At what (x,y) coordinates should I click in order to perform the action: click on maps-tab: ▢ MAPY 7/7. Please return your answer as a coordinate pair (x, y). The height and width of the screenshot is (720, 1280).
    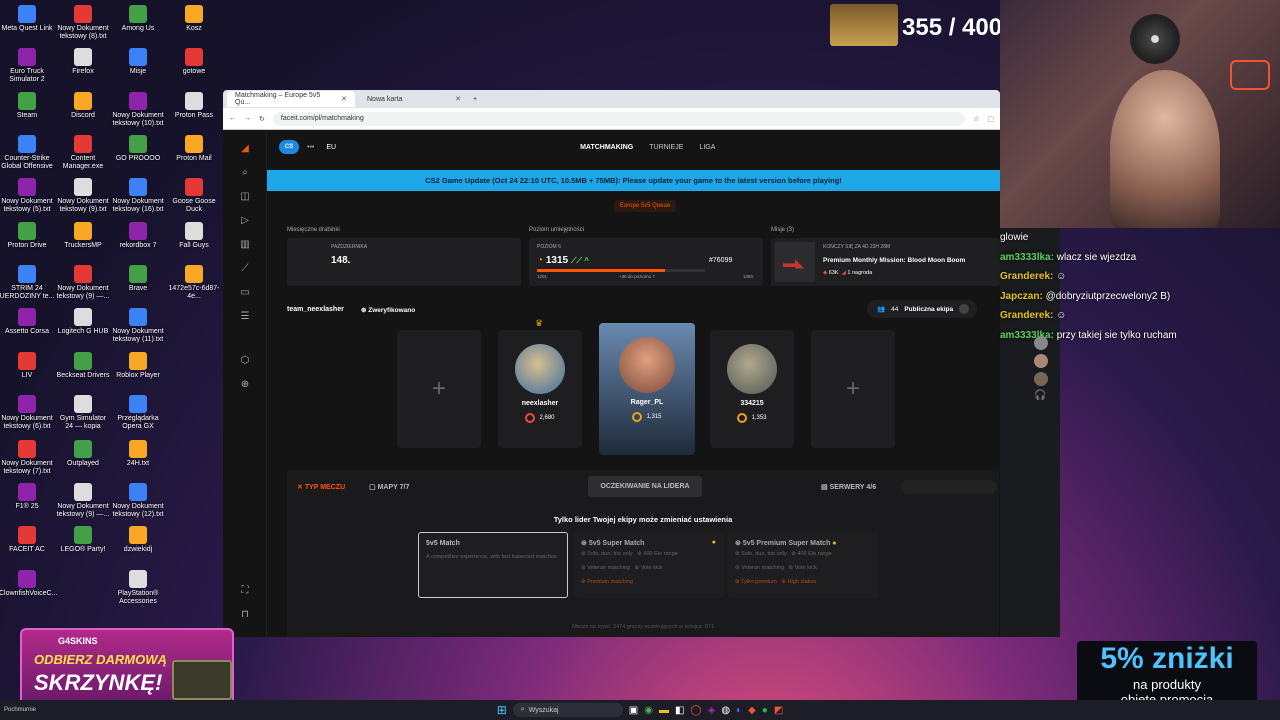
    Looking at the image, I should click on (389, 487).